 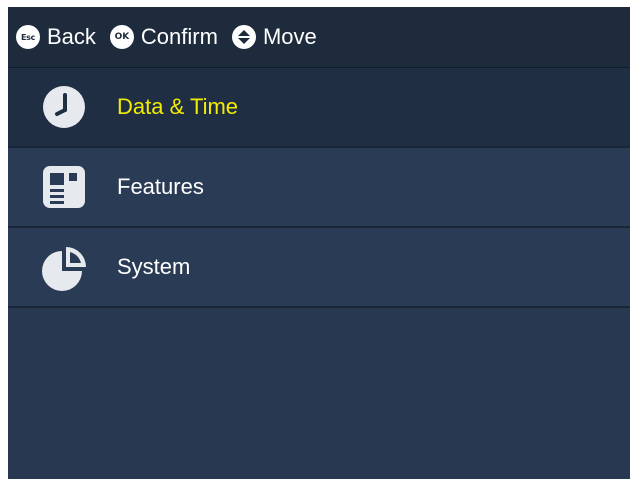 I want to click on menu-item-label: Features, so click(x=160, y=186).